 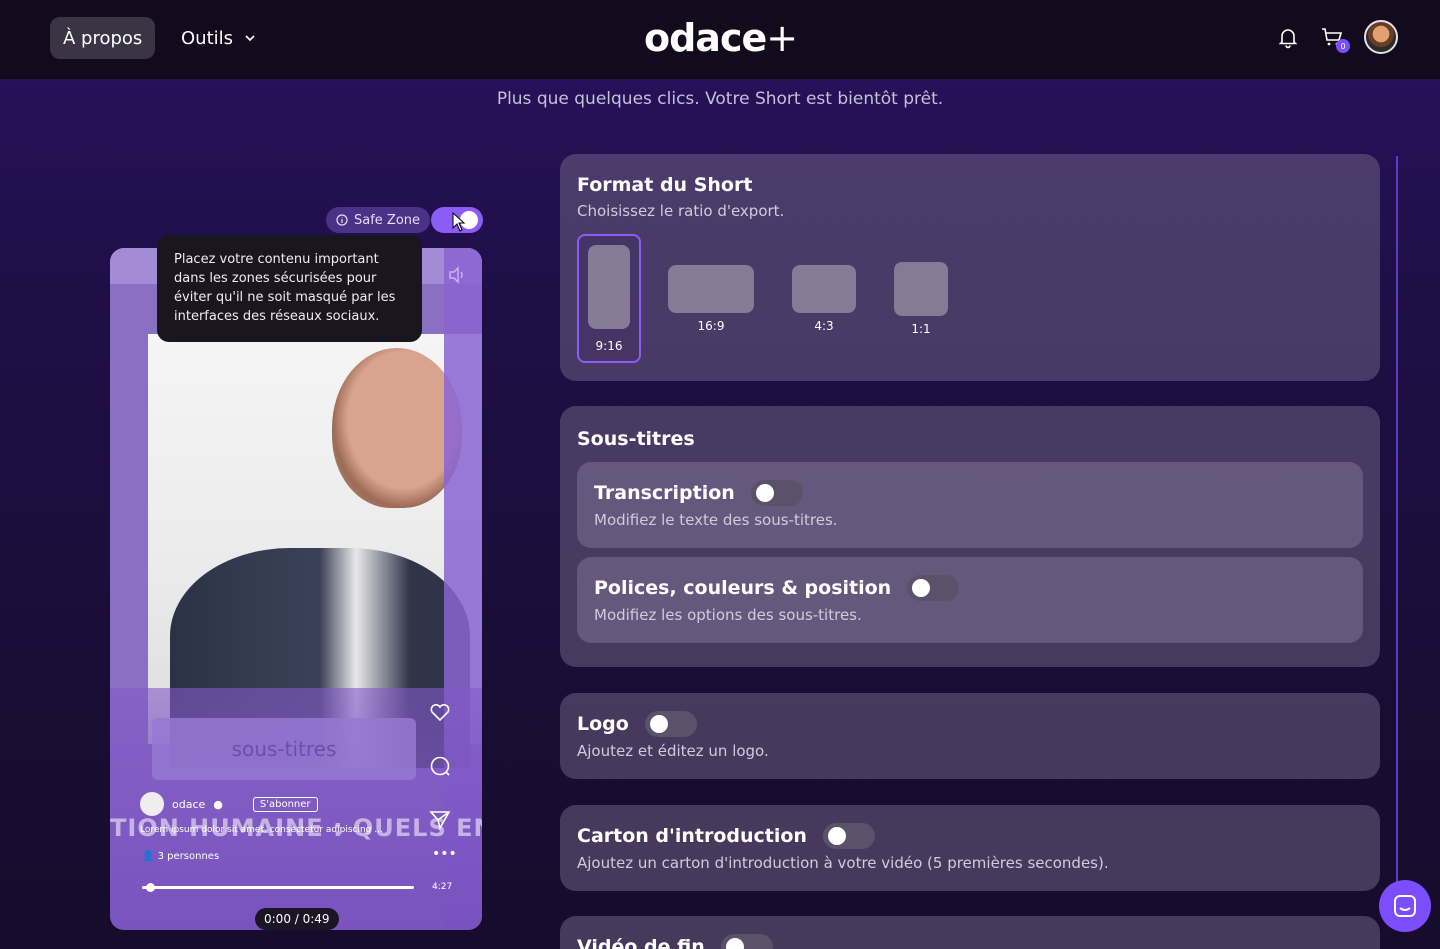 I want to click on intro-title: Carton d'introduction, so click(x=692, y=836).